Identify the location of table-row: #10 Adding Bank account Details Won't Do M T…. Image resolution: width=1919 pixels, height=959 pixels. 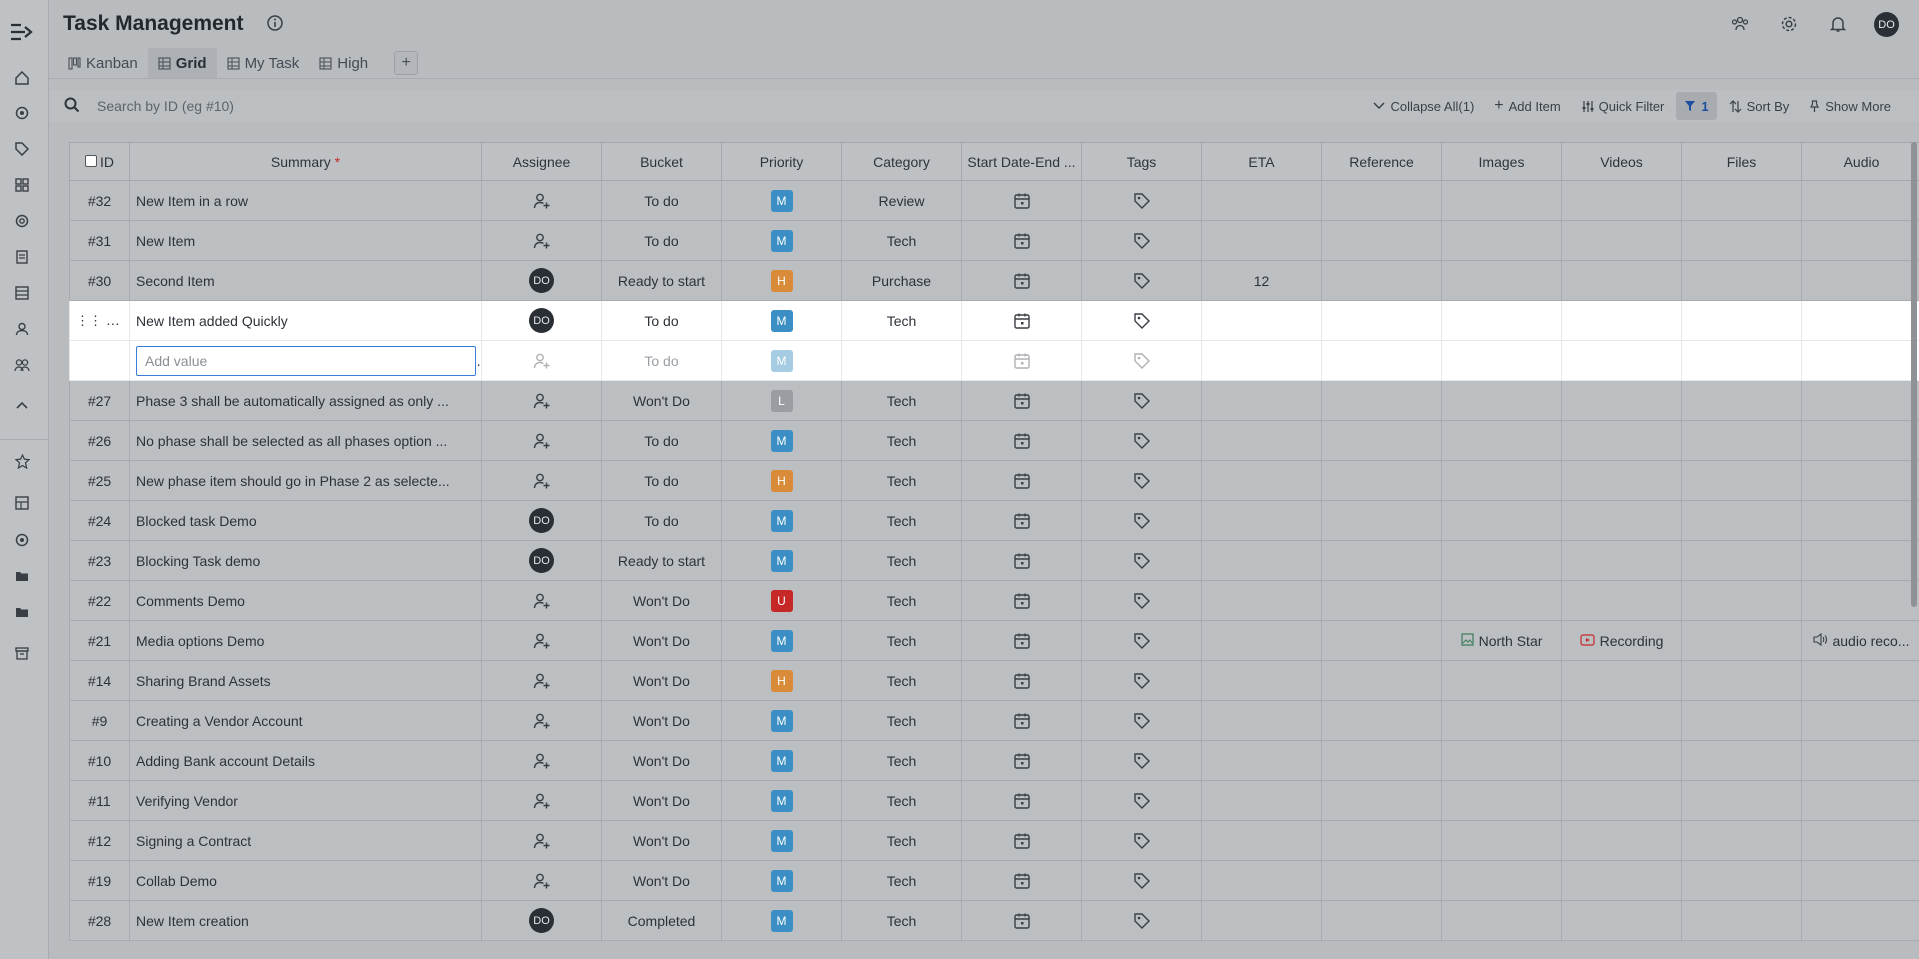
(994, 760).